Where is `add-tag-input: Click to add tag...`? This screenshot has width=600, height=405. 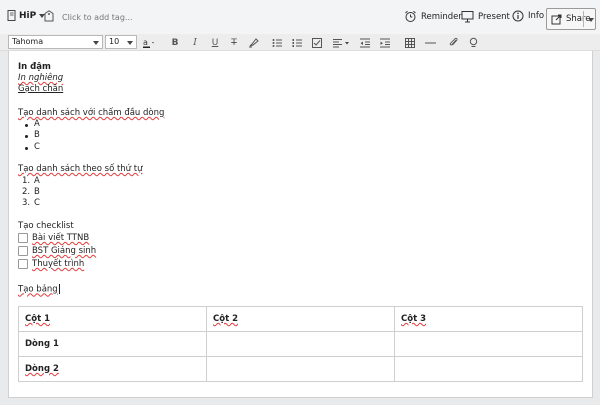
add-tag-input: Click to add tag... is located at coordinates (97, 17).